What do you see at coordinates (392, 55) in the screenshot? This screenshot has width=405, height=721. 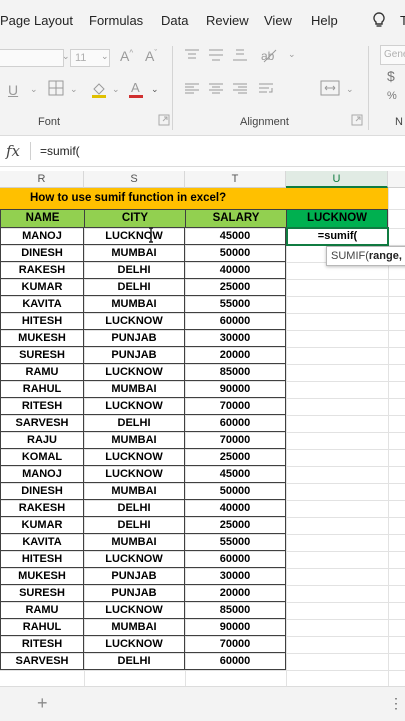 I see `number-format-box: Gene` at bounding box center [392, 55].